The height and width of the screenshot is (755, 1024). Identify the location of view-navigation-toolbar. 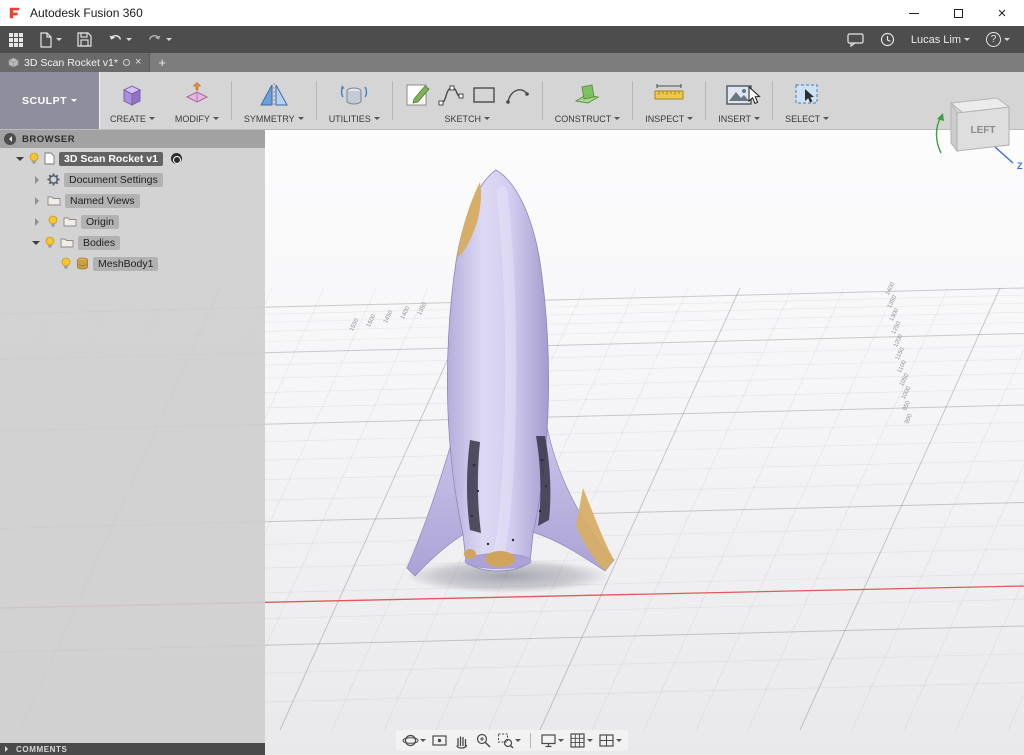
(512, 740).